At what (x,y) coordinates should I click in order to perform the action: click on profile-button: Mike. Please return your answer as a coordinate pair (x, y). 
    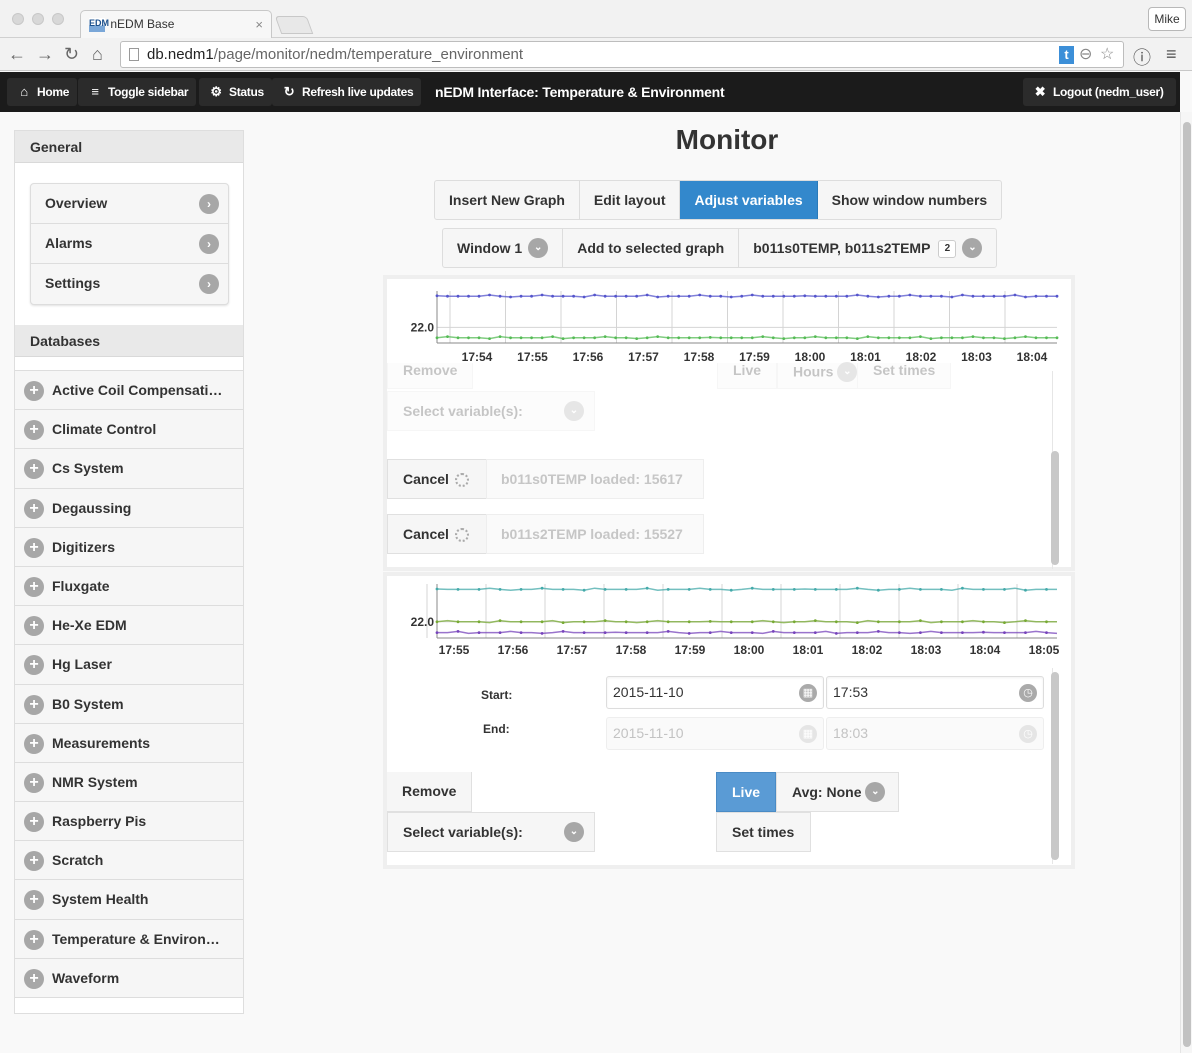
    Looking at the image, I should click on (1167, 19).